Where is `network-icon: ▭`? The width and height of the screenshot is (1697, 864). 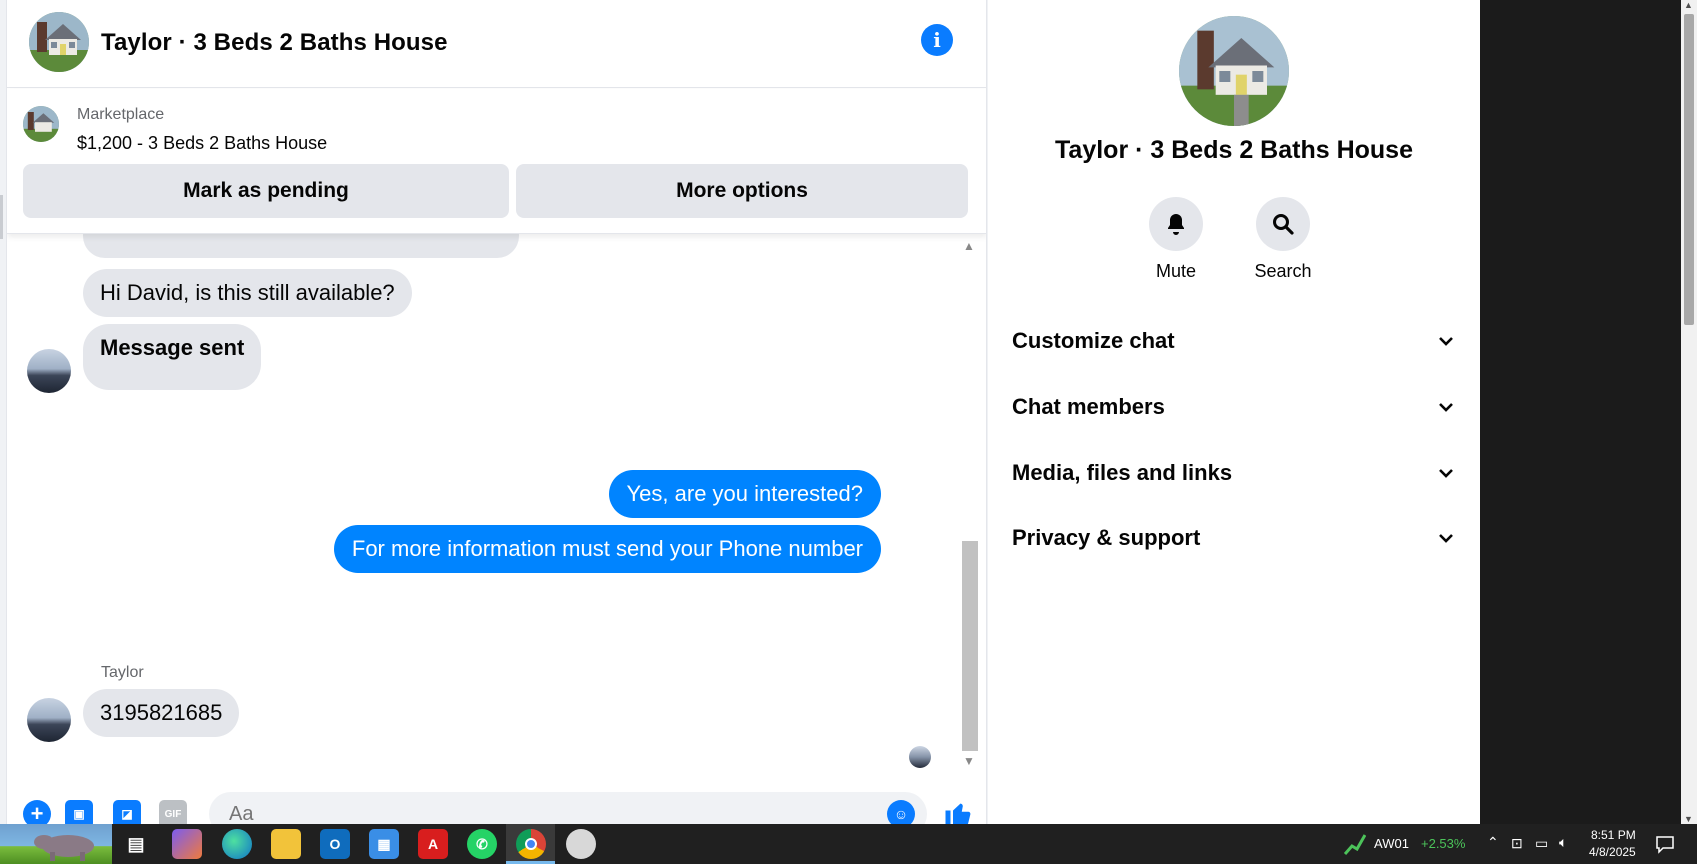
network-icon: ▭ is located at coordinates (1541, 843).